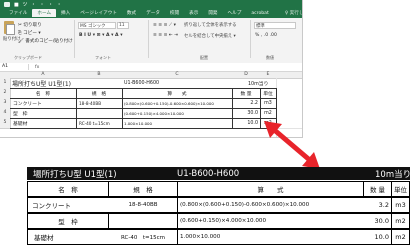  Describe the element at coordinates (377, 221) in the screenshot. I see `zoom-qty: 30.0` at that location.